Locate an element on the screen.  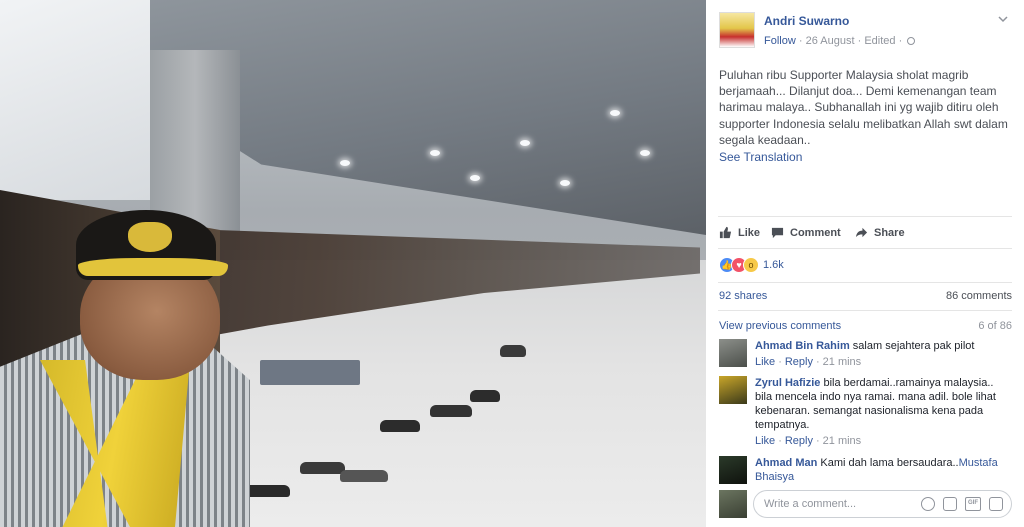
share-icon is located at coordinates (861, 232).